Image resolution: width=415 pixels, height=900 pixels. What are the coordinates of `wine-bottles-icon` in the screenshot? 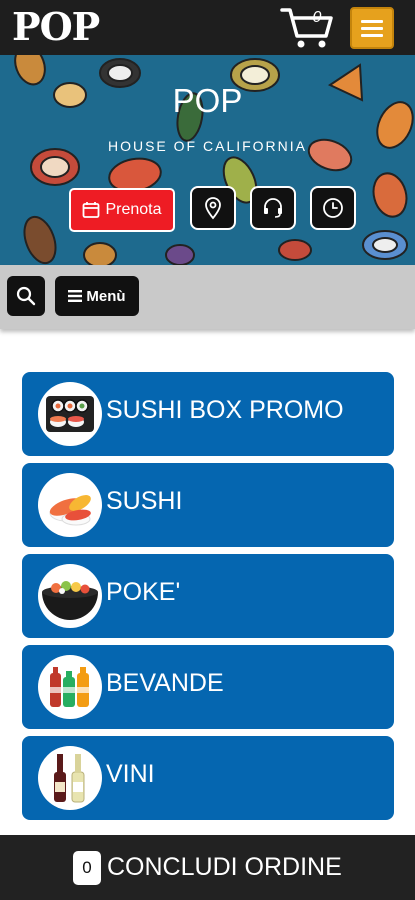 It's located at (70, 778).